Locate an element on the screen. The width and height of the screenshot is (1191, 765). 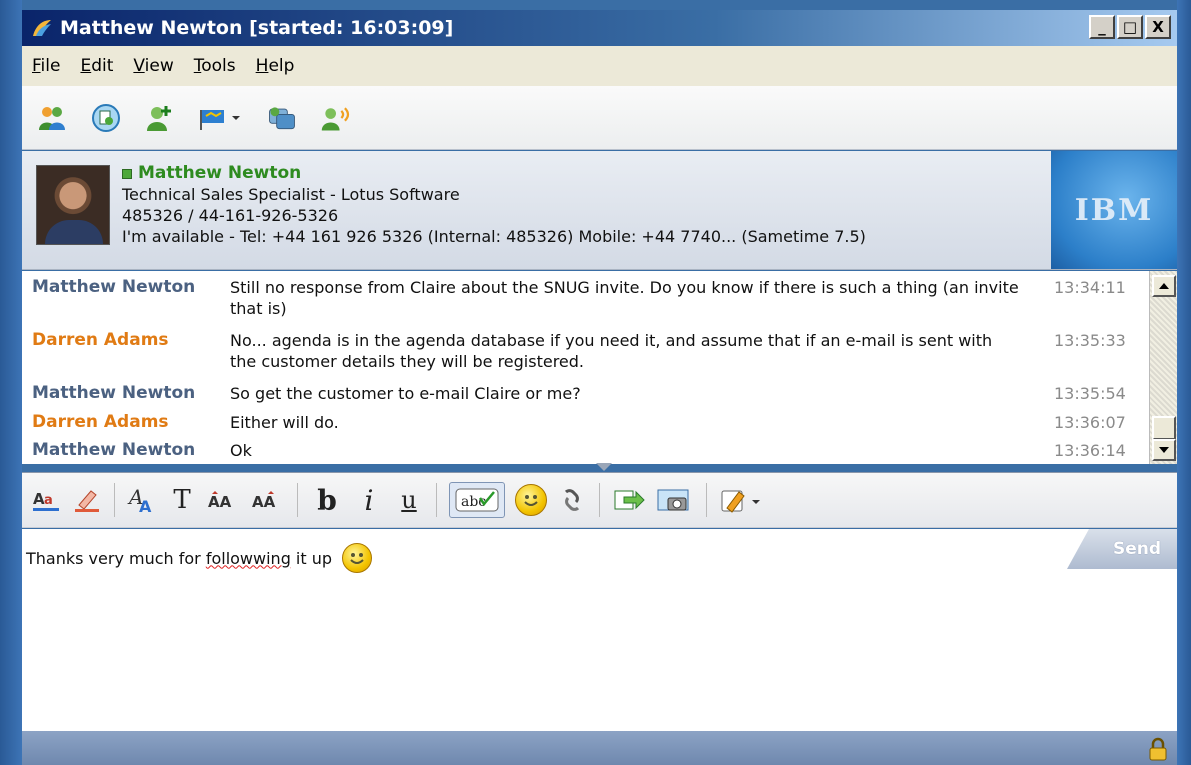
arrow-up-icon is located at coordinates (1164, 286).